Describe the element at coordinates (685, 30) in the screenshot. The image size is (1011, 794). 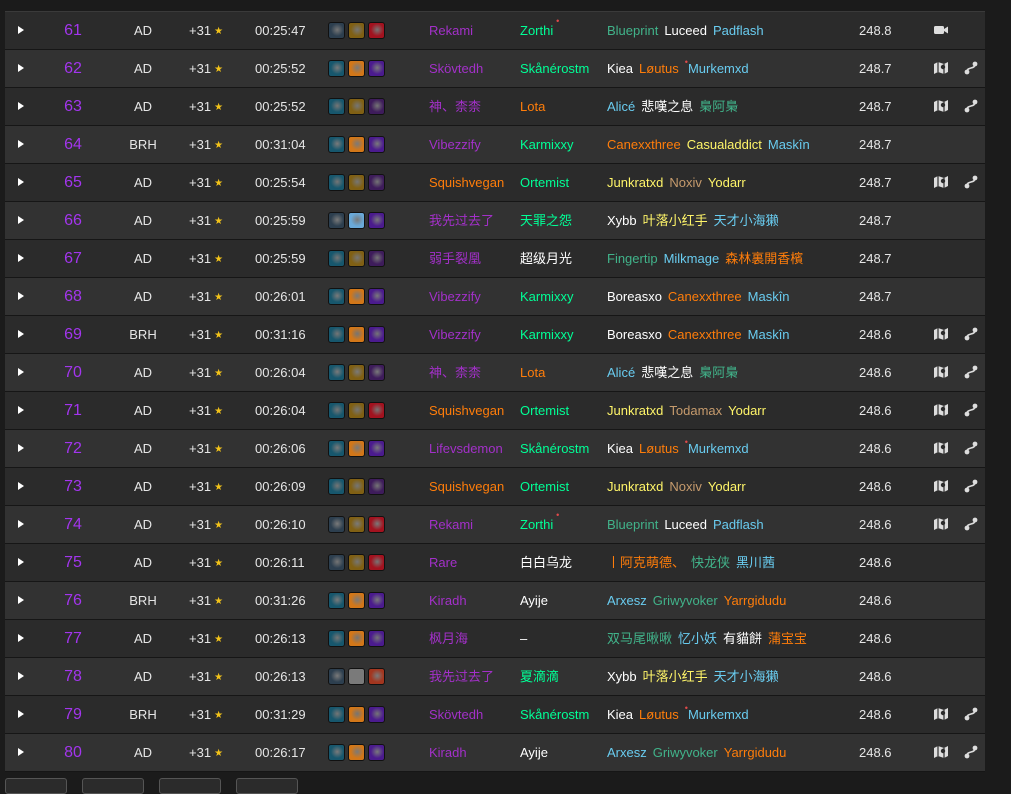
I see `dps-name: Luceed` at that location.